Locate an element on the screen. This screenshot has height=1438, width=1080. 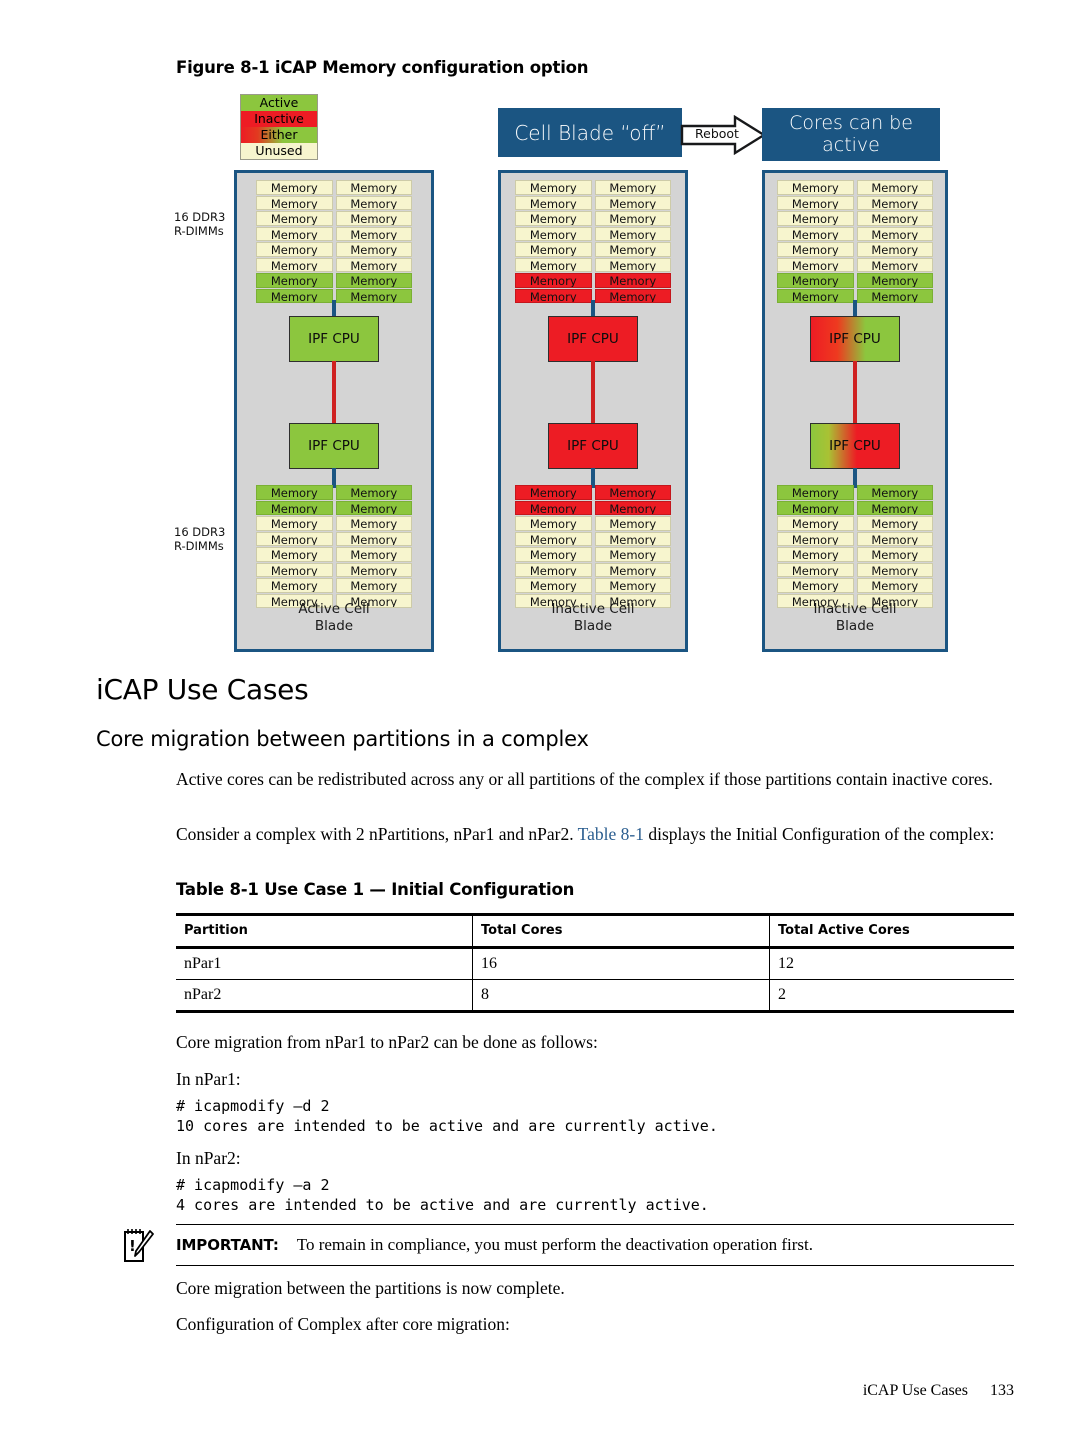
cpu-top: IPF CPU is located at coordinates (334, 339).